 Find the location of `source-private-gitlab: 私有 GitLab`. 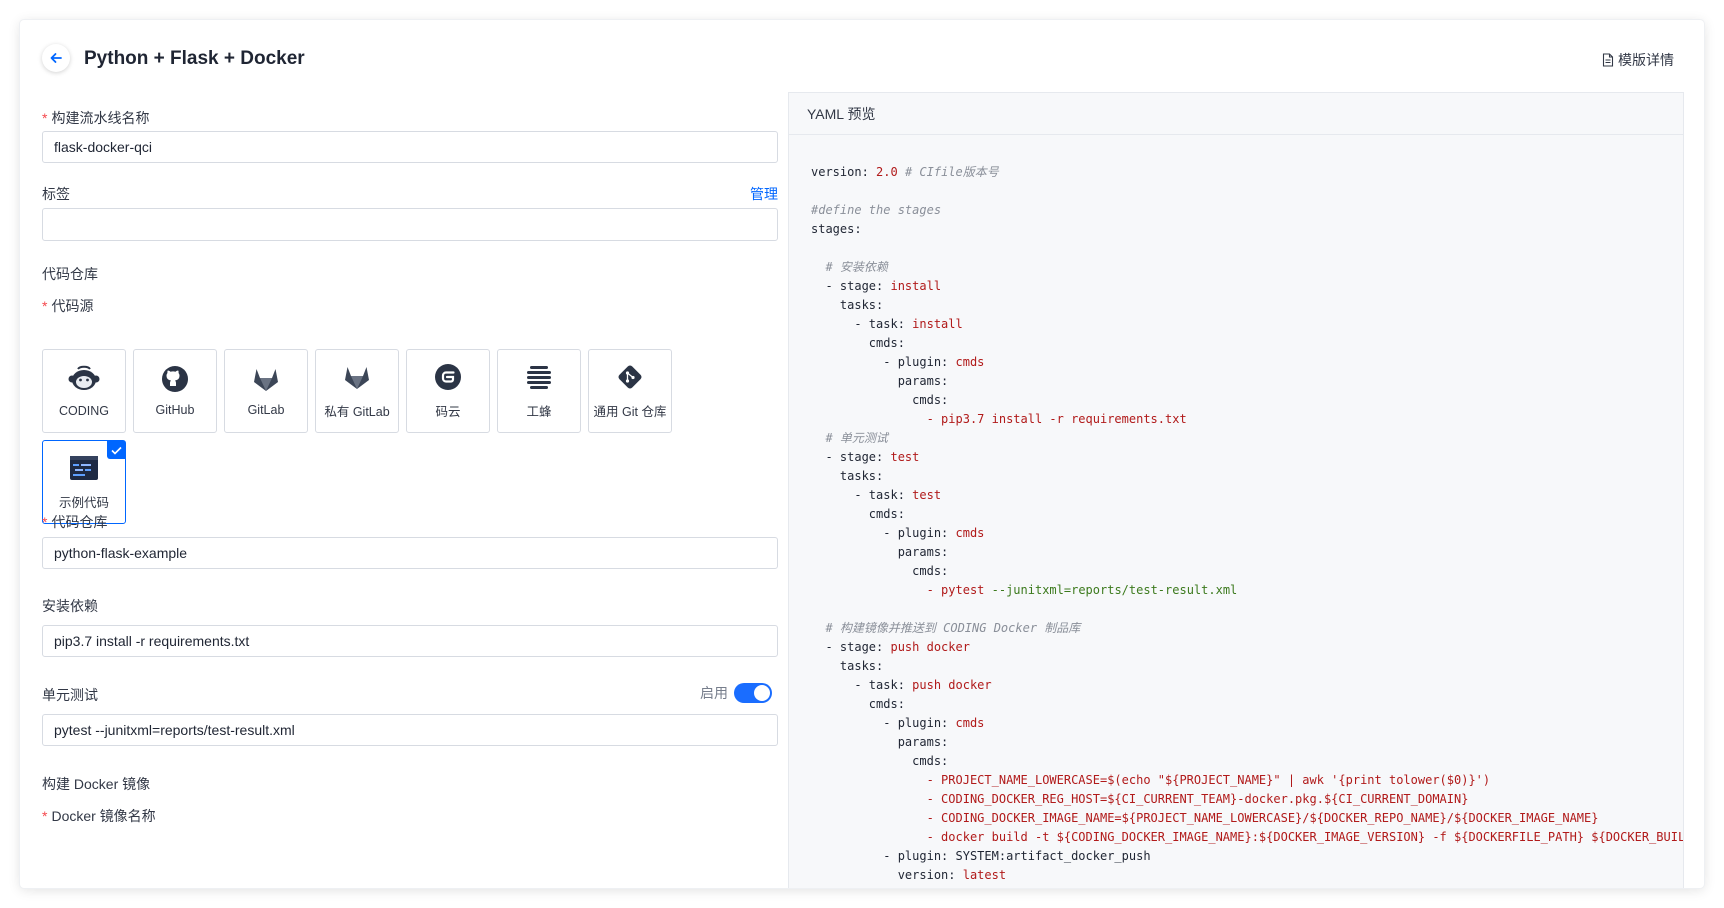

source-private-gitlab: 私有 GitLab is located at coordinates (357, 391).